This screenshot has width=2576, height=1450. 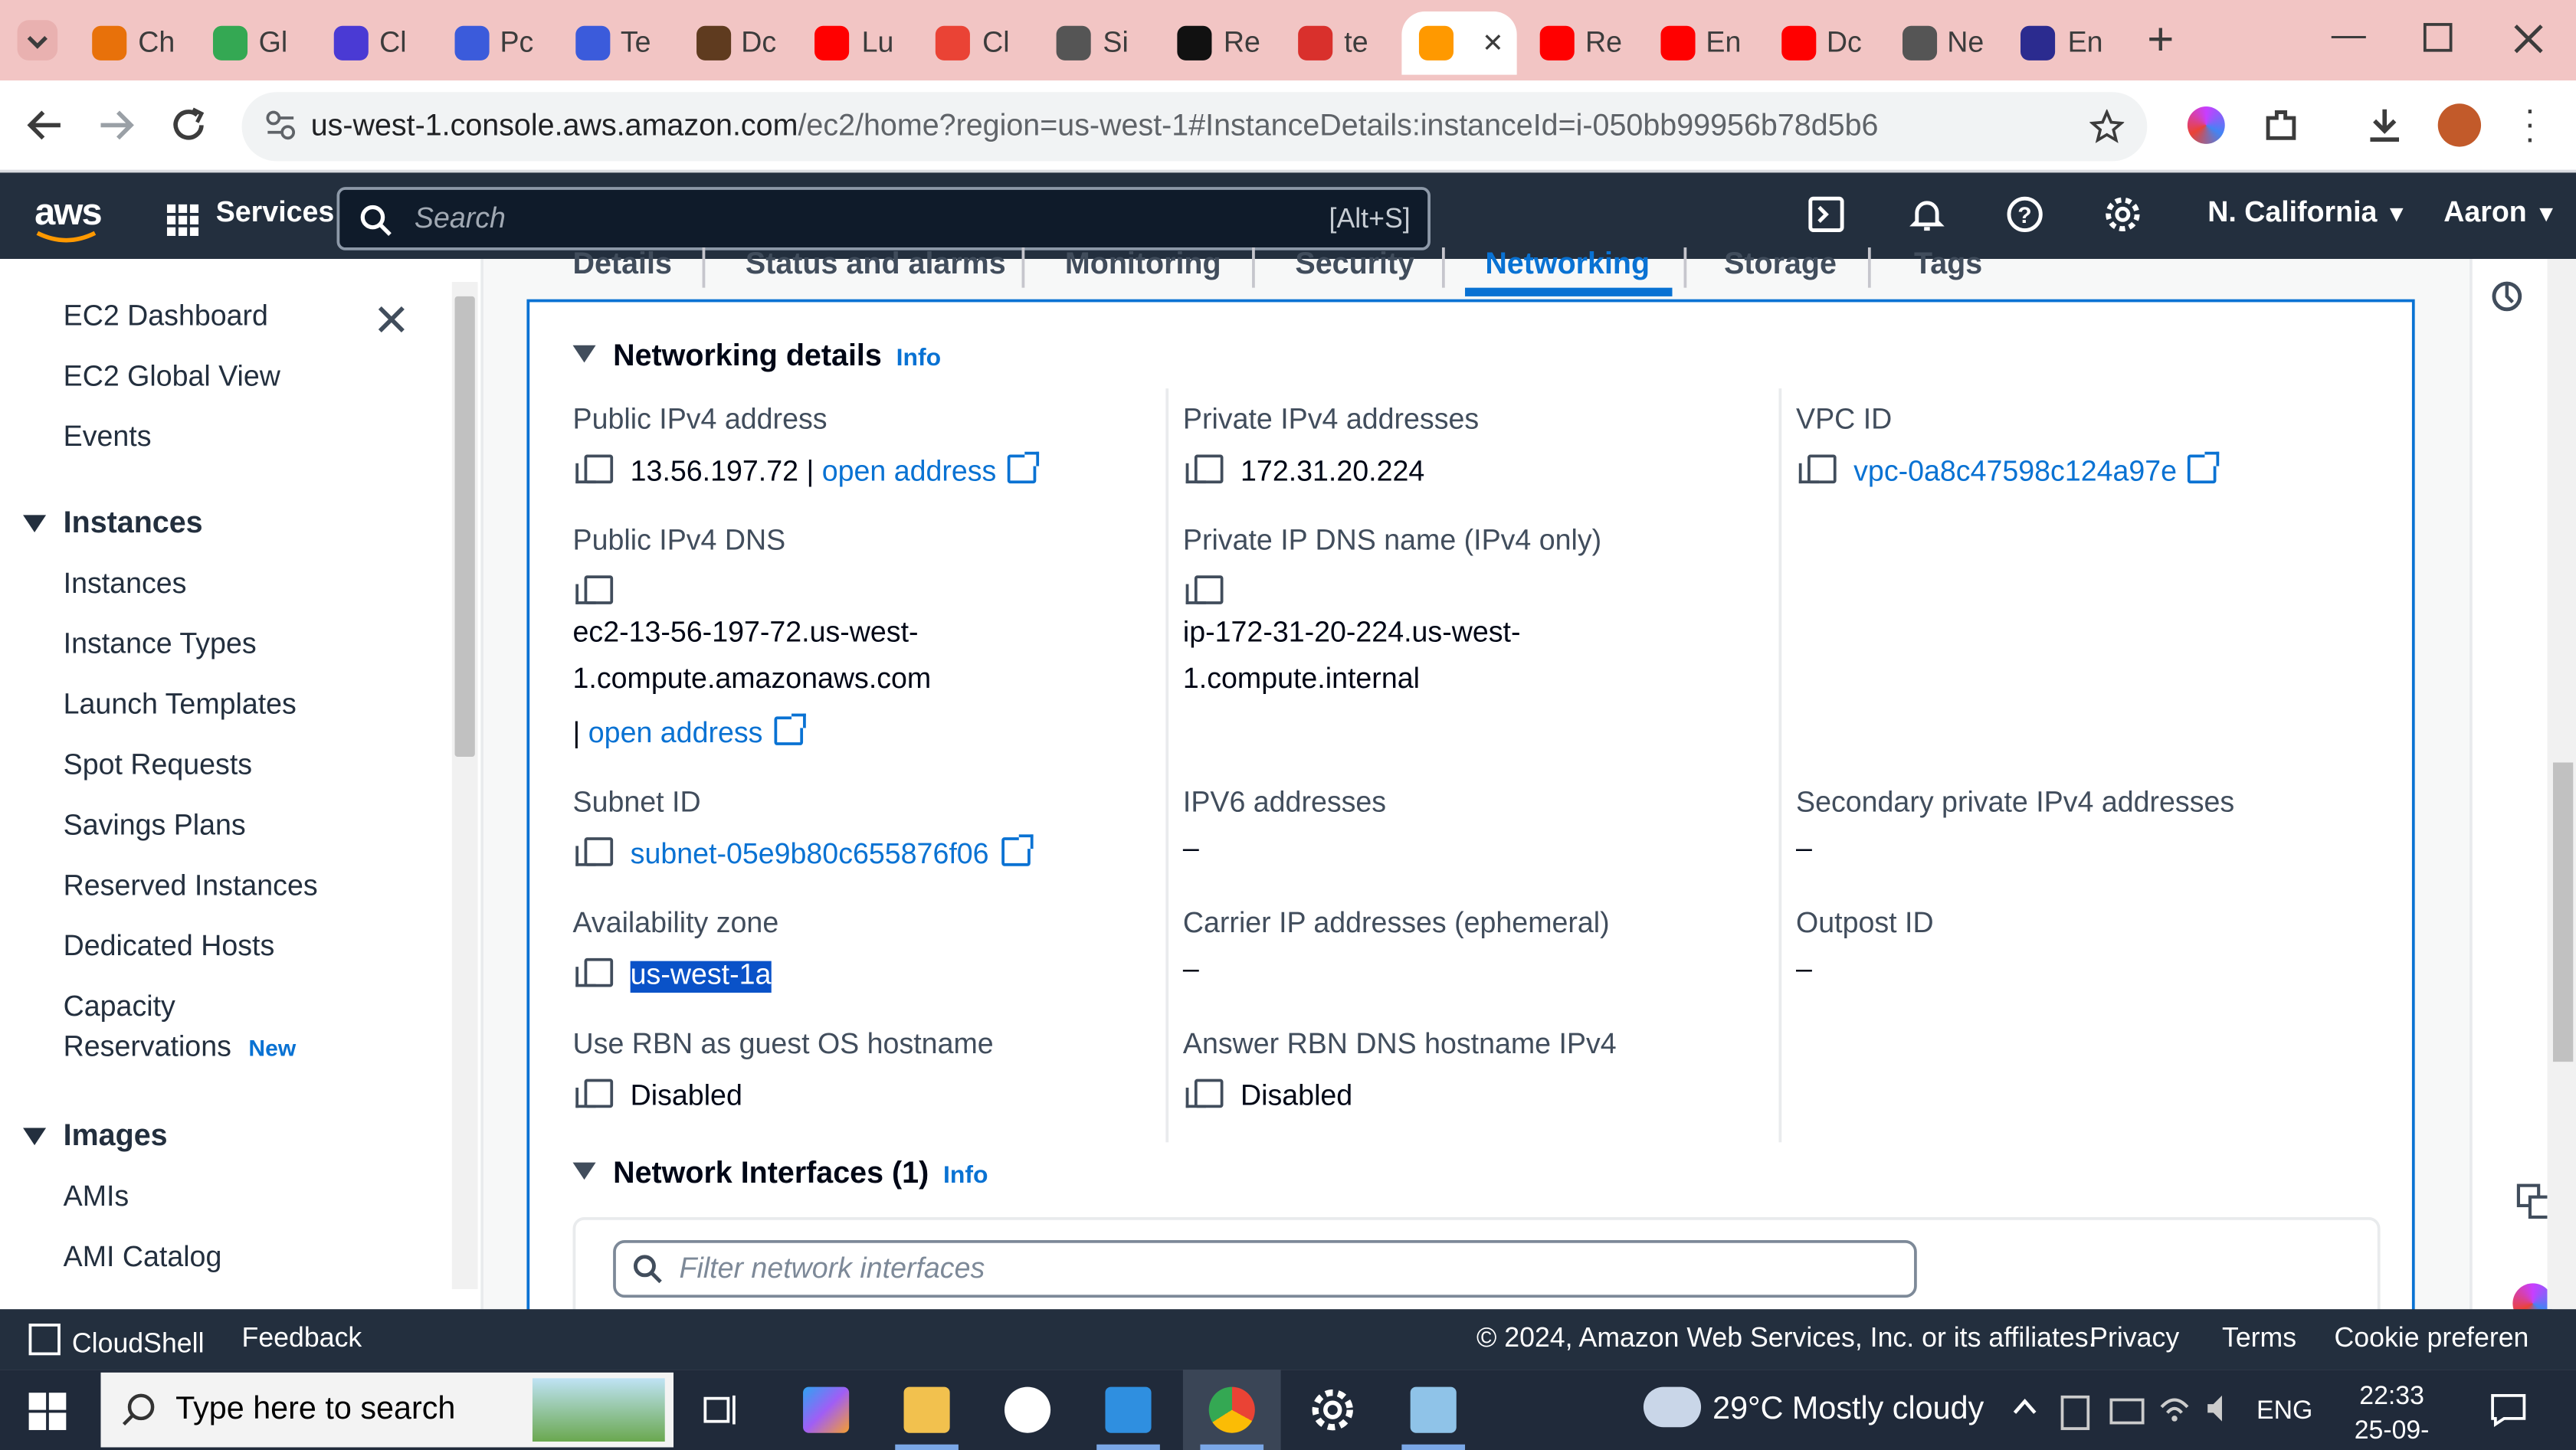 I want to click on tab-networking: Networking, so click(x=1568, y=264).